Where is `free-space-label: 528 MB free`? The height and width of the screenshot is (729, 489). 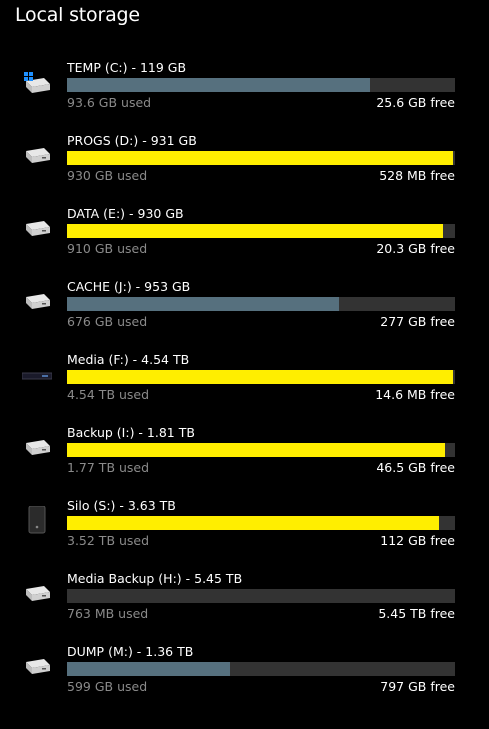 free-space-label: 528 MB free is located at coordinates (417, 175).